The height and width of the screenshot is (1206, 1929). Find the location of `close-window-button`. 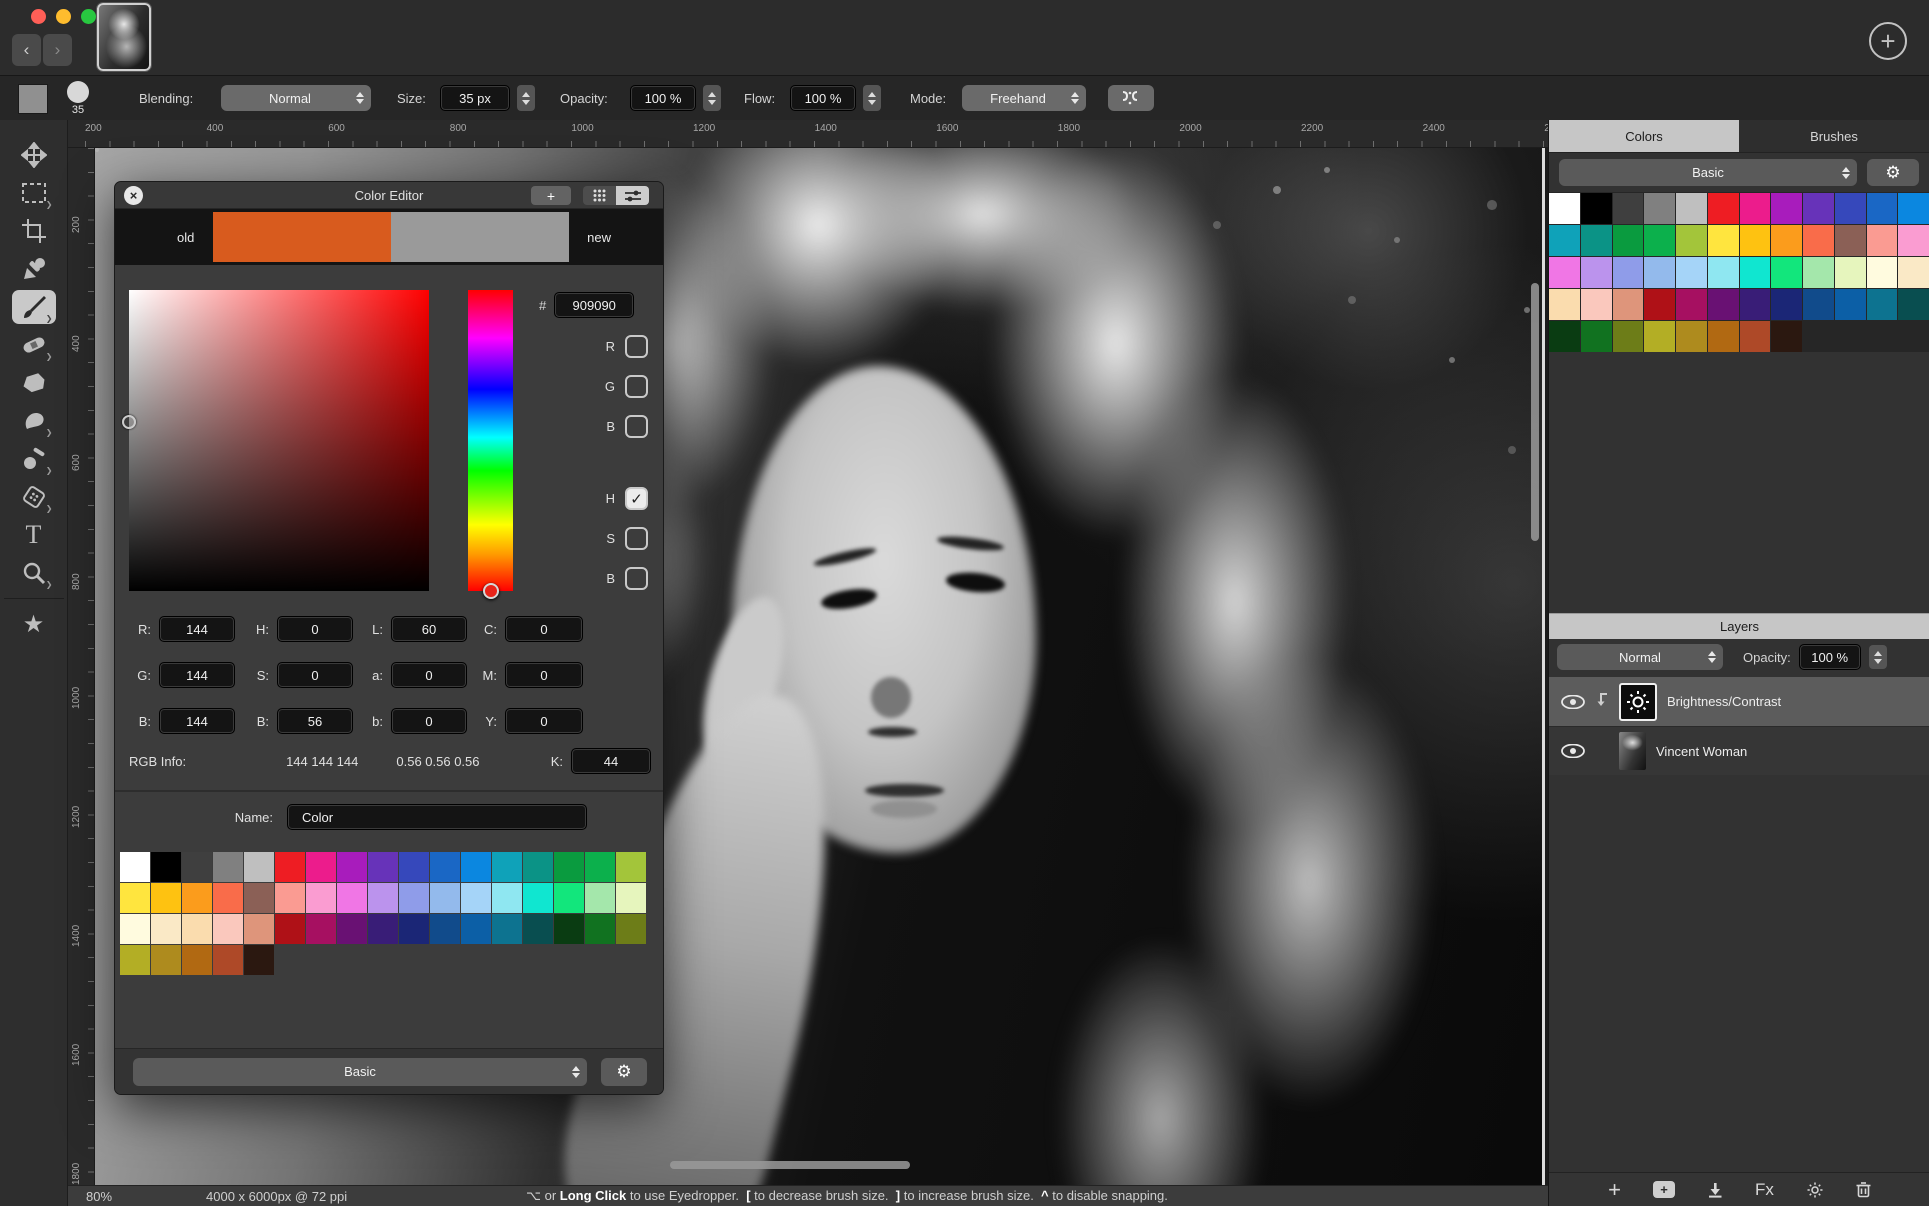

close-window-button is located at coordinates (38, 16).